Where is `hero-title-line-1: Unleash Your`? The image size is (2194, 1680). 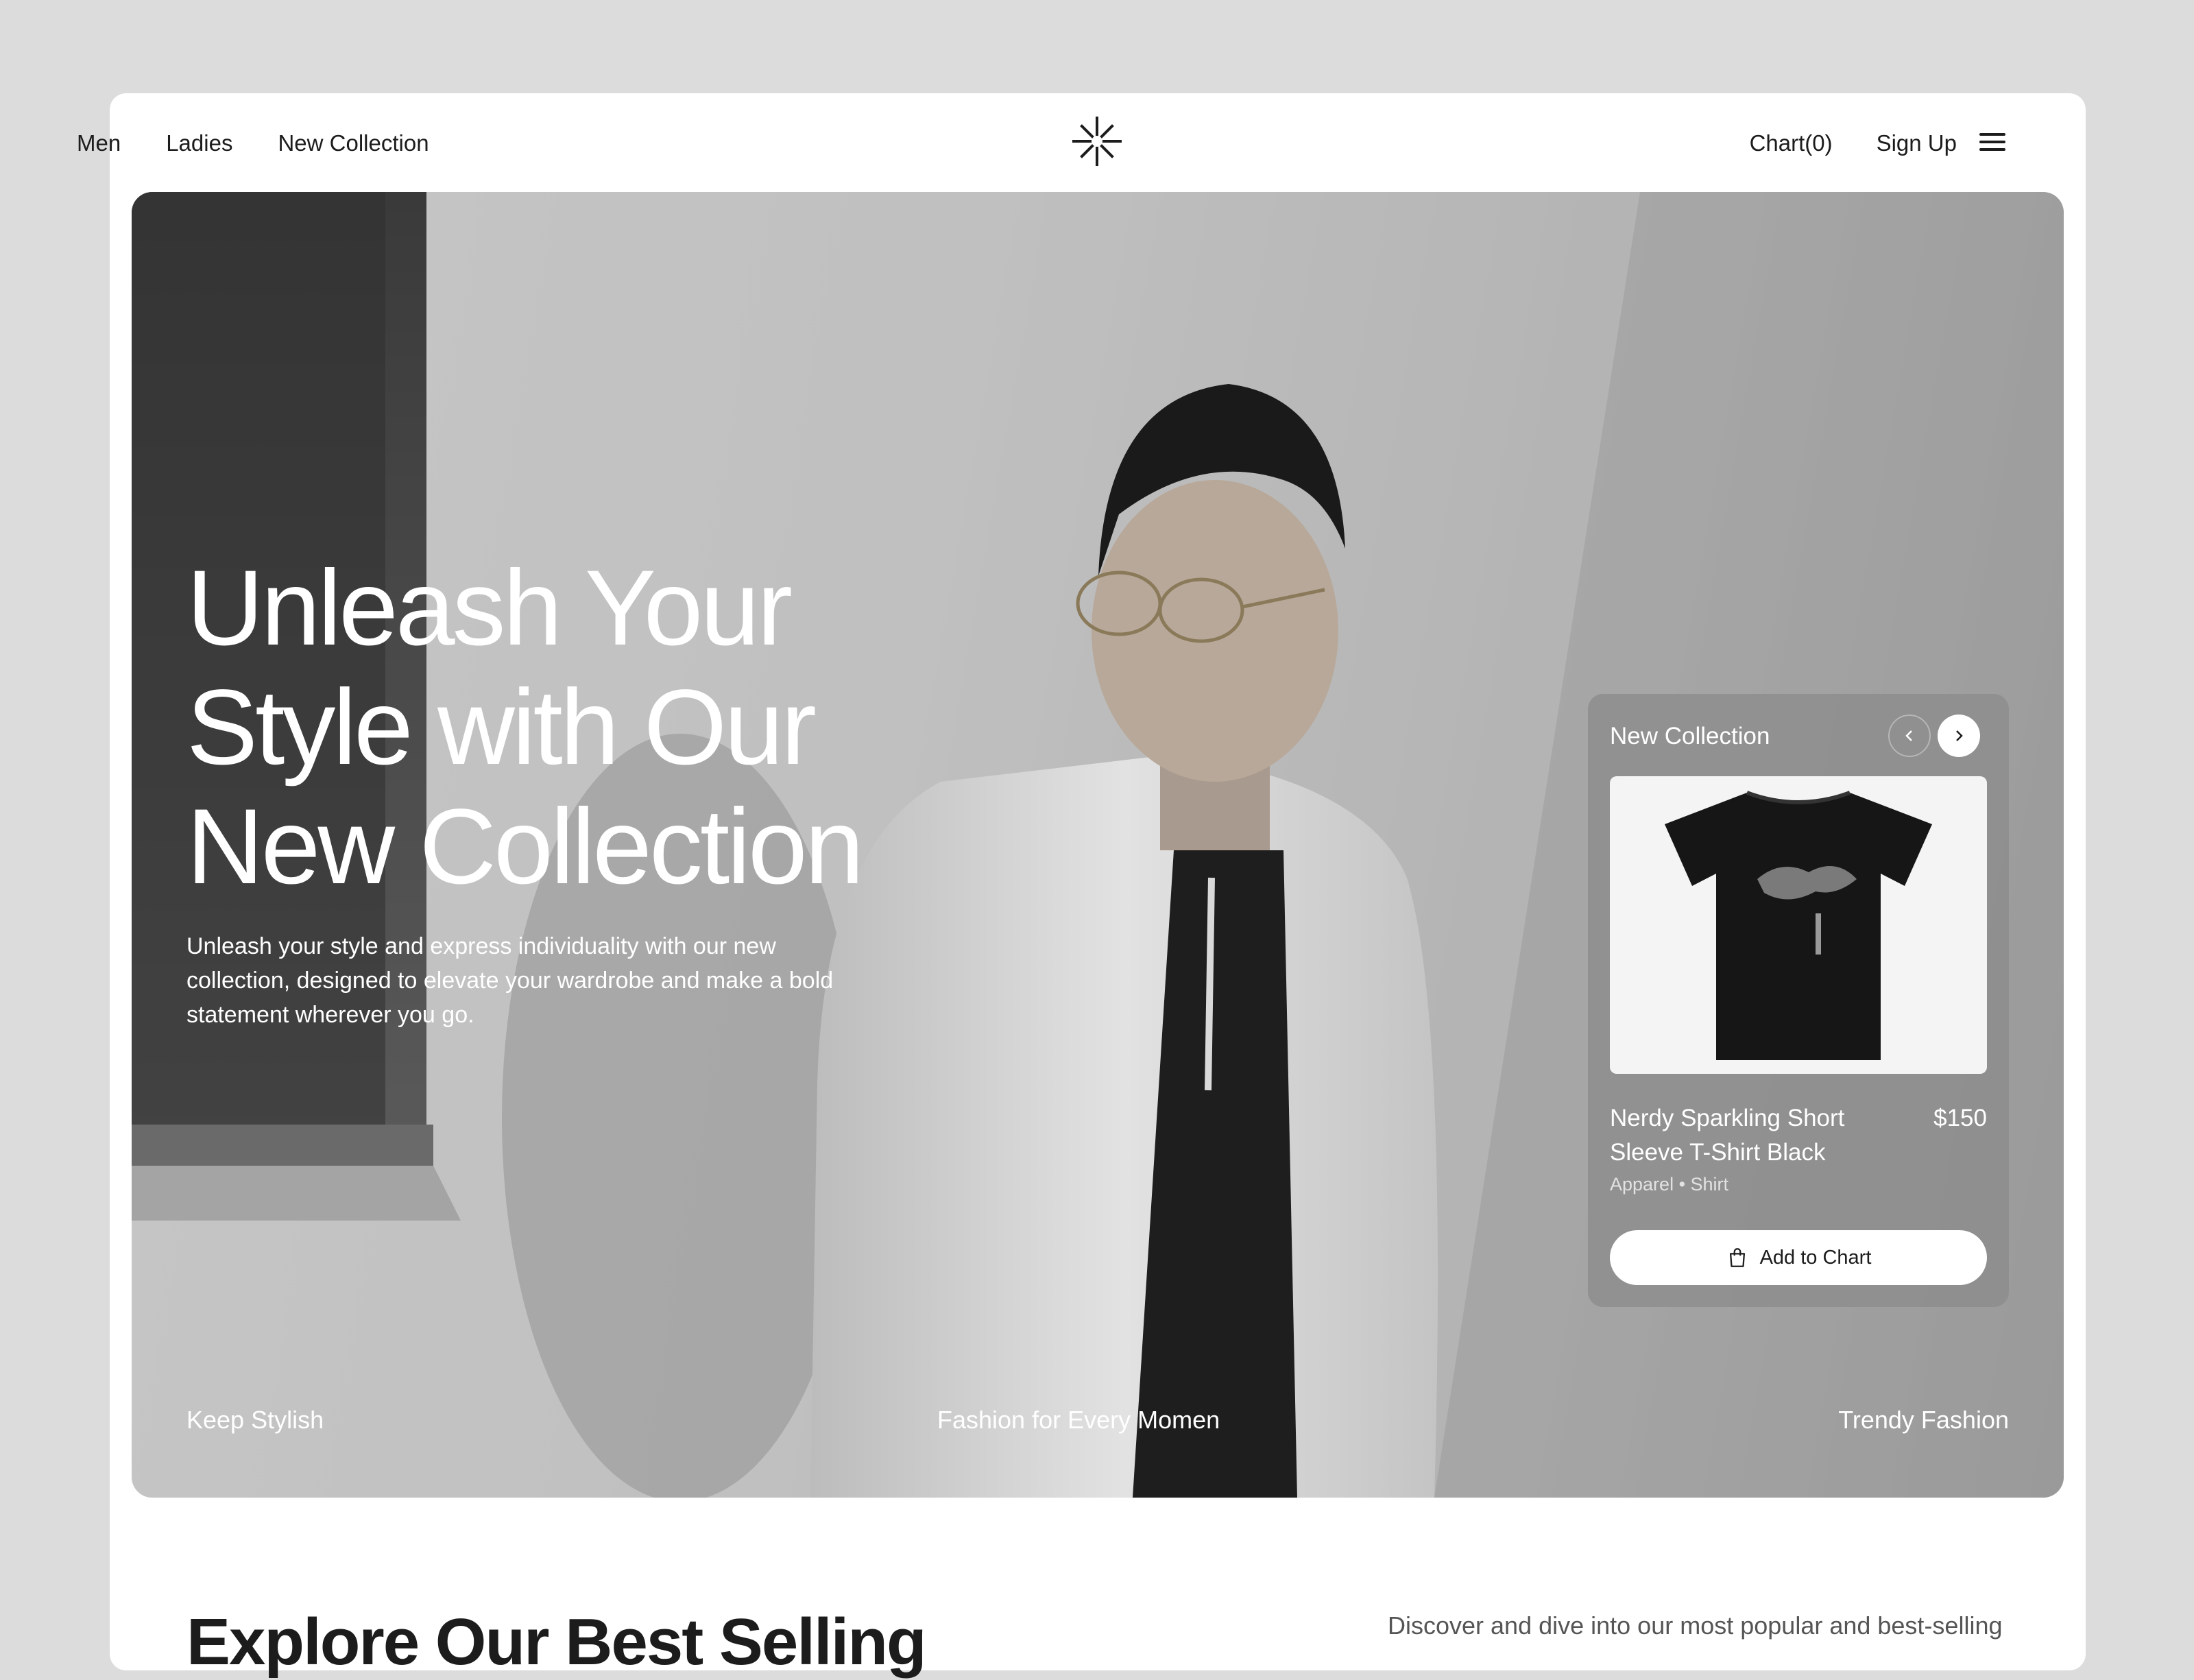 hero-title-line-1: Unleash Your is located at coordinates (489, 608).